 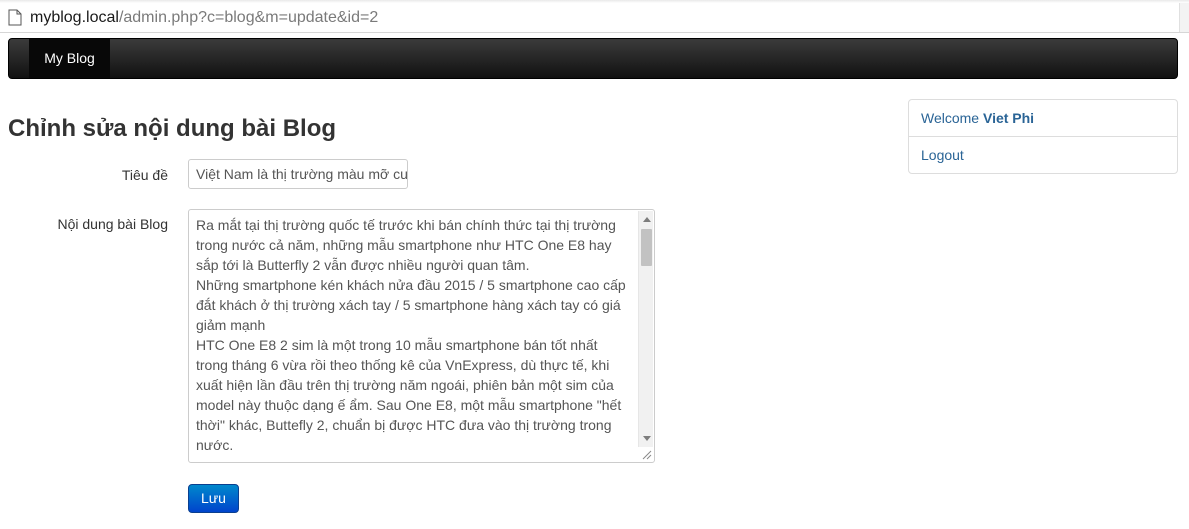 I want to click on resize-grip-icon, so click(x=646, y=454).